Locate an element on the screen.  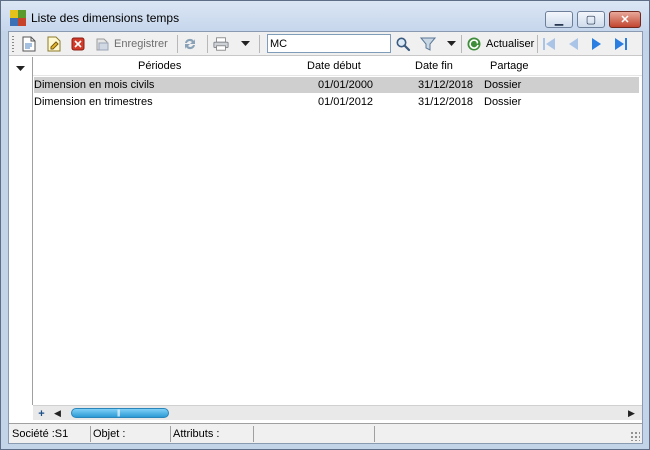
filter-icon is located at coordinates (428, 44).